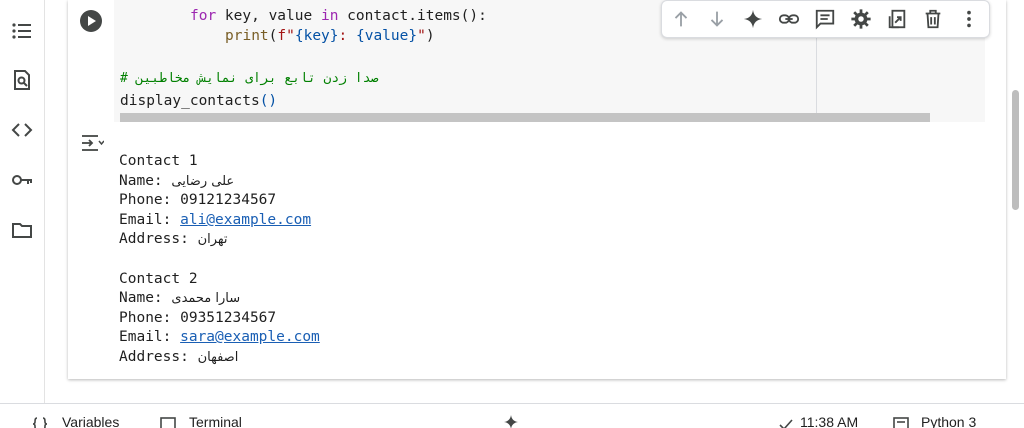 Image resolution: width=1024 pixels, height=428 pixels. I want to click on move-cell-up-icon, so click(681, 19).